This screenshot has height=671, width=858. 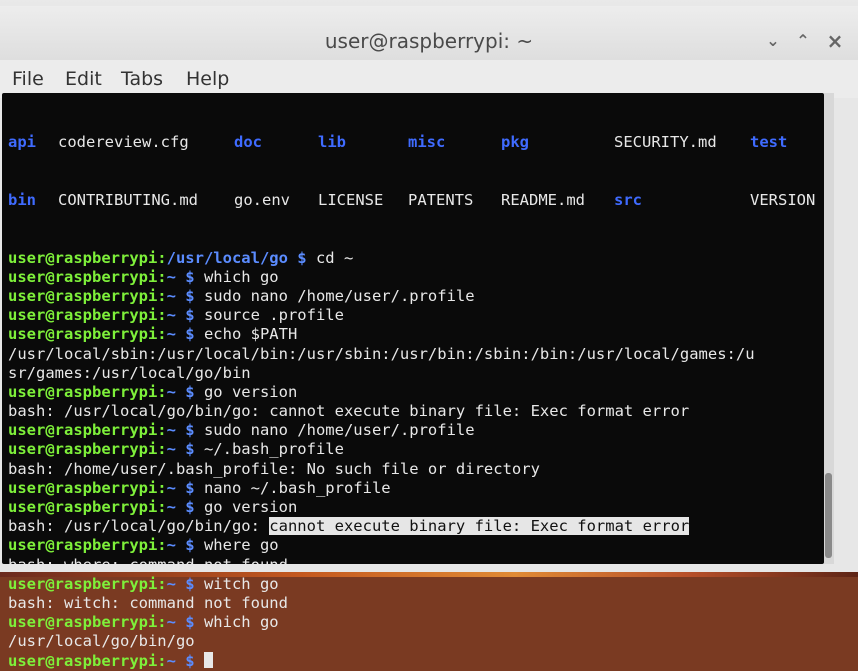 I want to click on prompt-line: user@raspberrypi:~ $ witch go, so click(x=416, y=584).